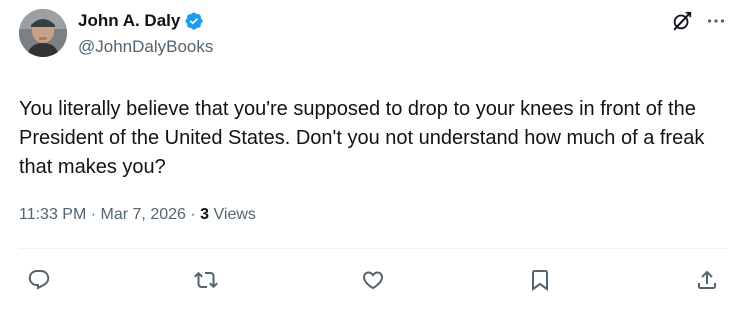  I want to click on retweet-icon, so click(206, 280).